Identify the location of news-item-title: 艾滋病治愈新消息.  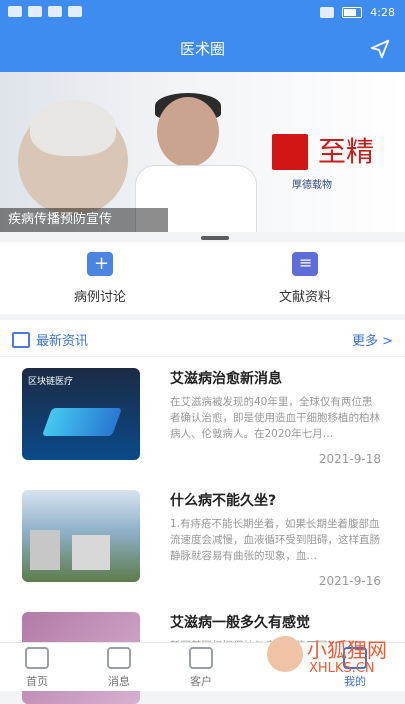
(226, 379).